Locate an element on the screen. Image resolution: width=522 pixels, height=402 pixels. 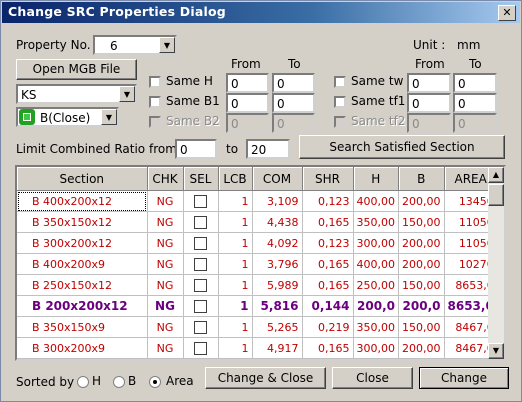
limit-ratio-to-input: 20 is located at coordinates (268, 149).